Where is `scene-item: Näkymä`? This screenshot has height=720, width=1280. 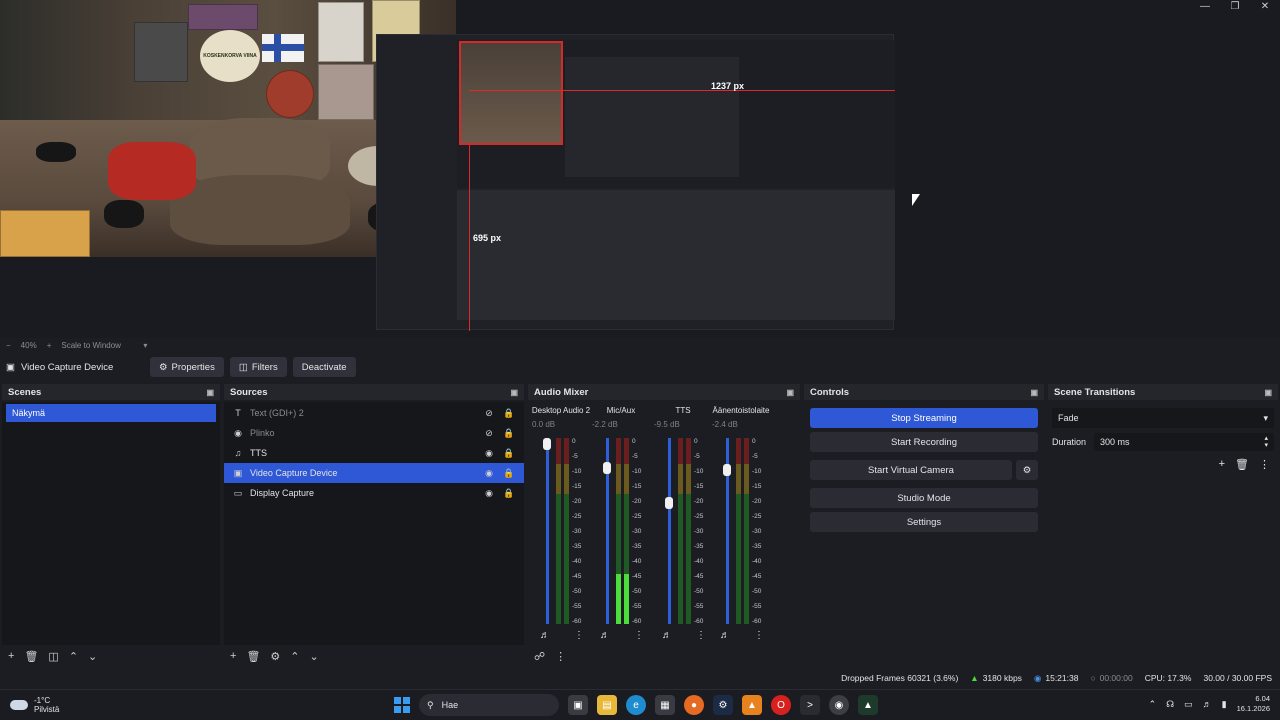 scene-item: Näkymä is located at coordinates (111, 413).